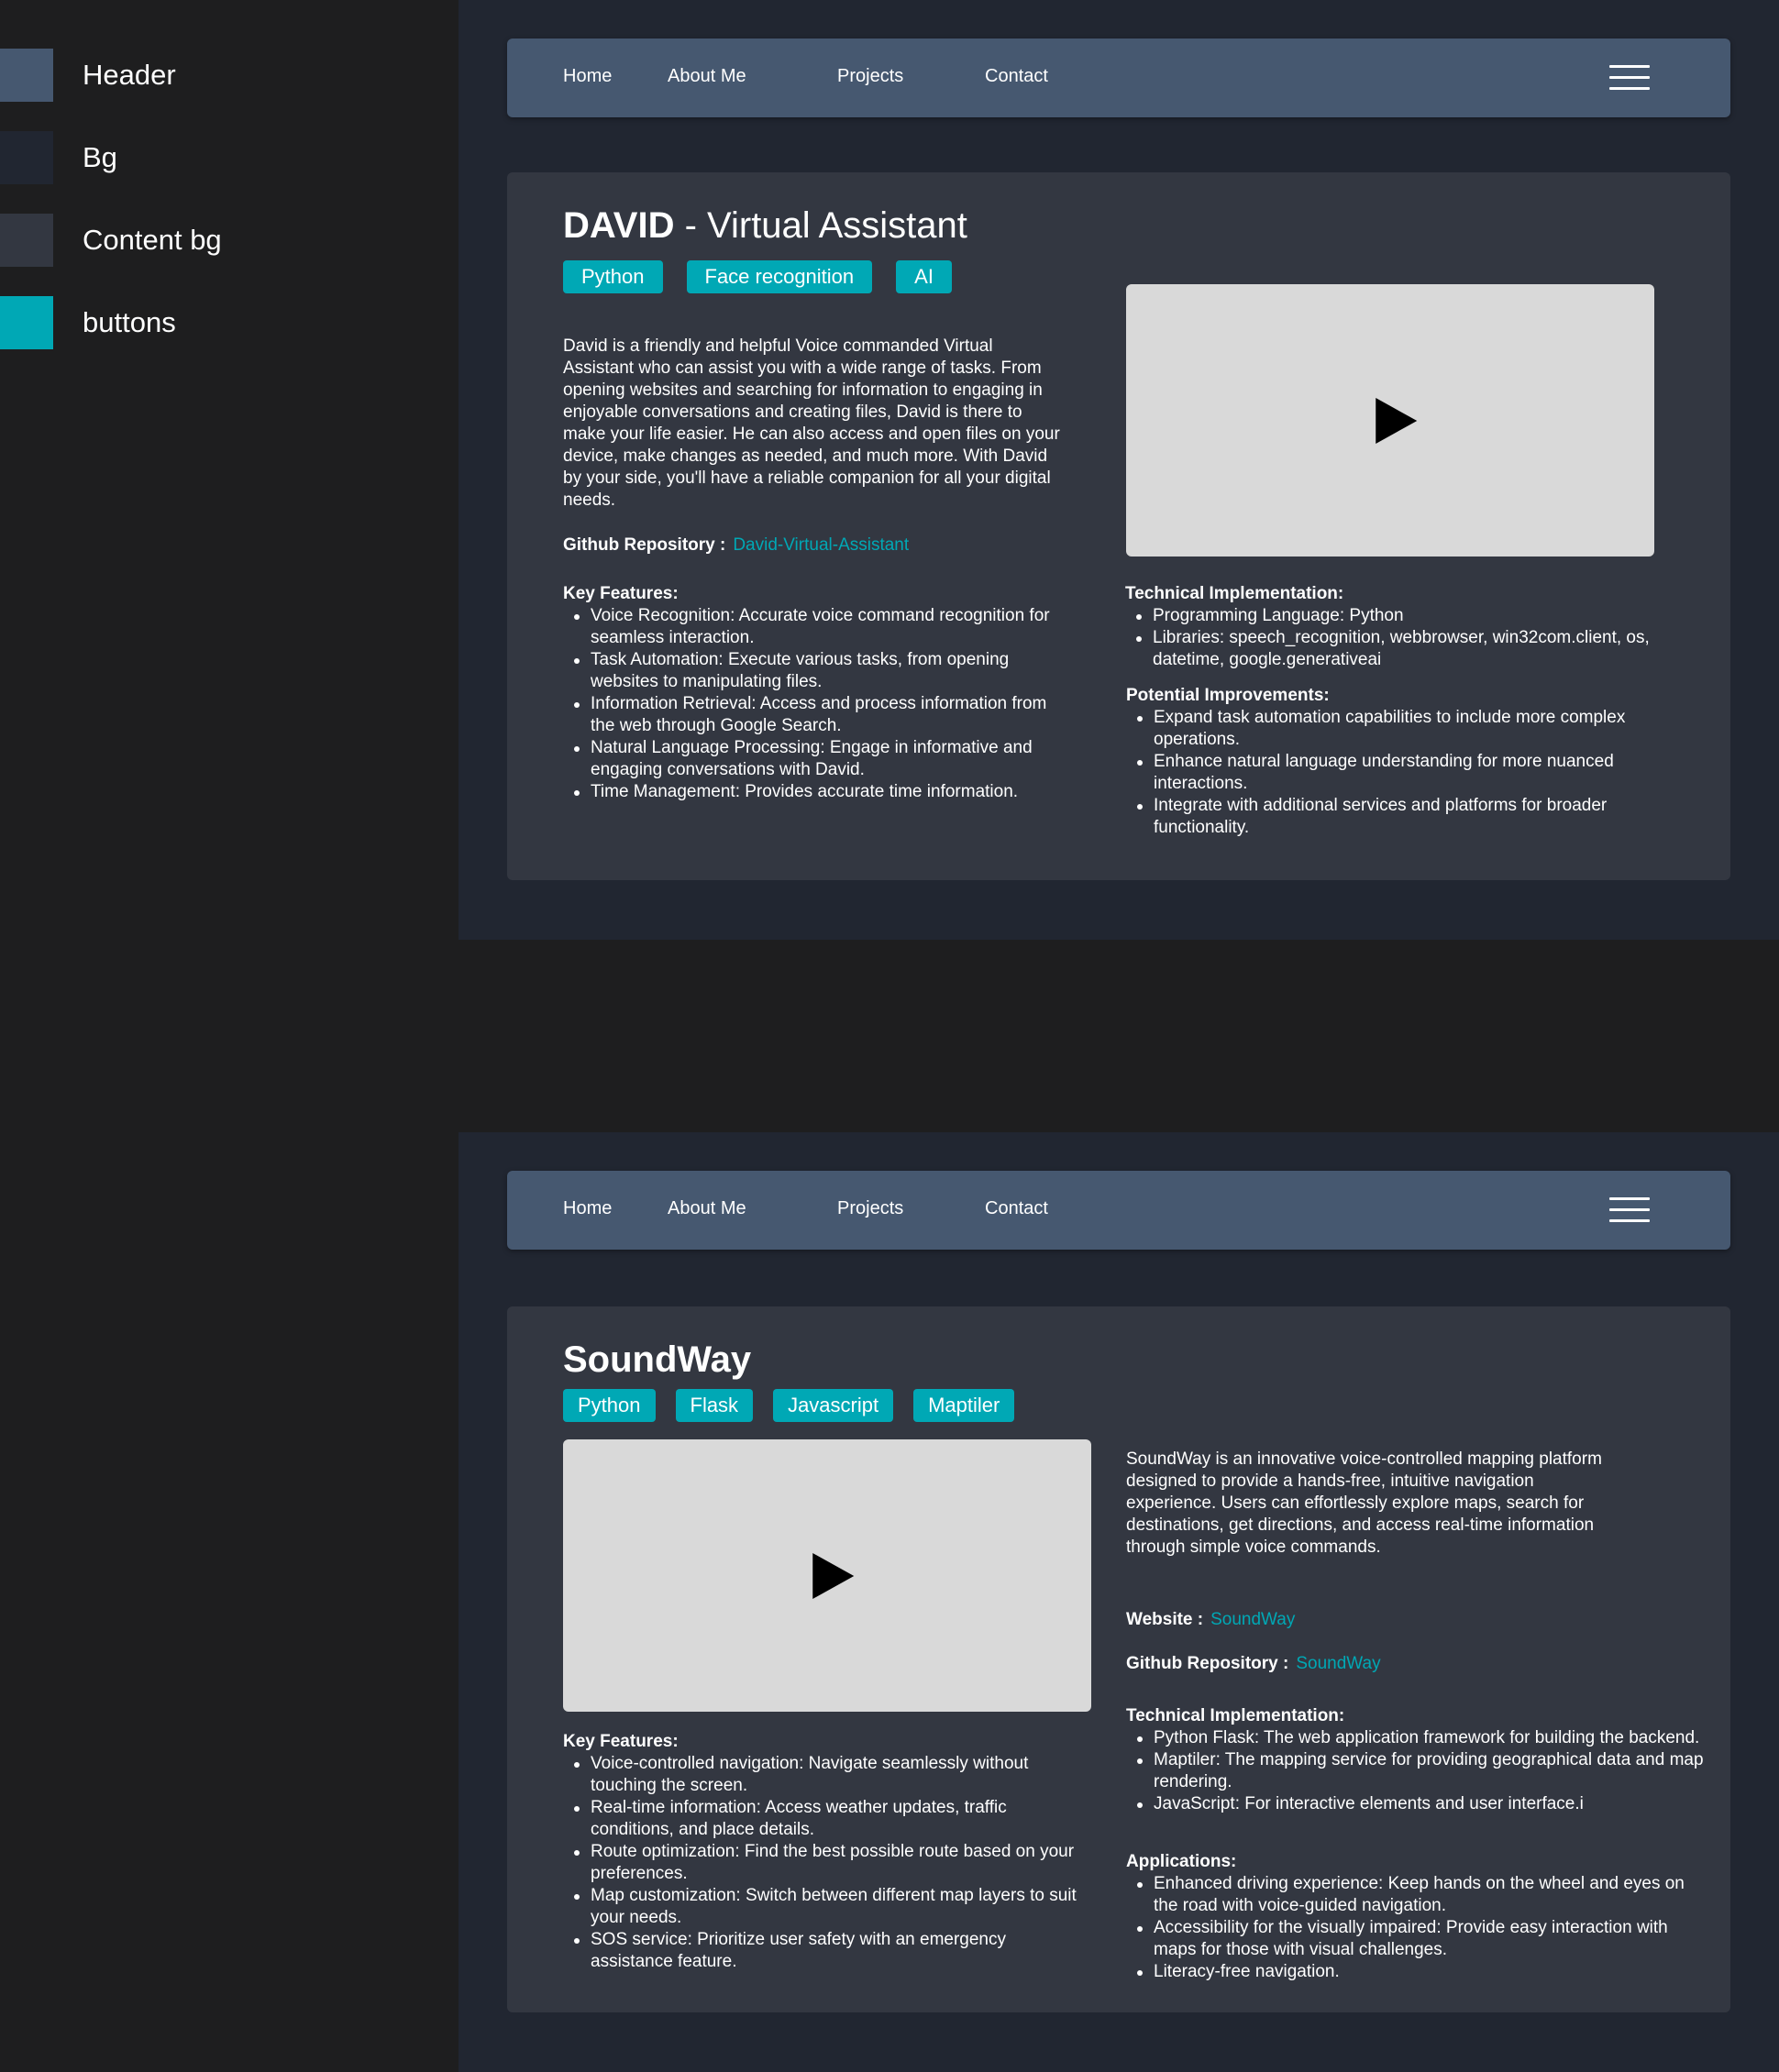 This screenshot has height=2072, width=1779. I want to click on swatch-header, so click(26, 75).